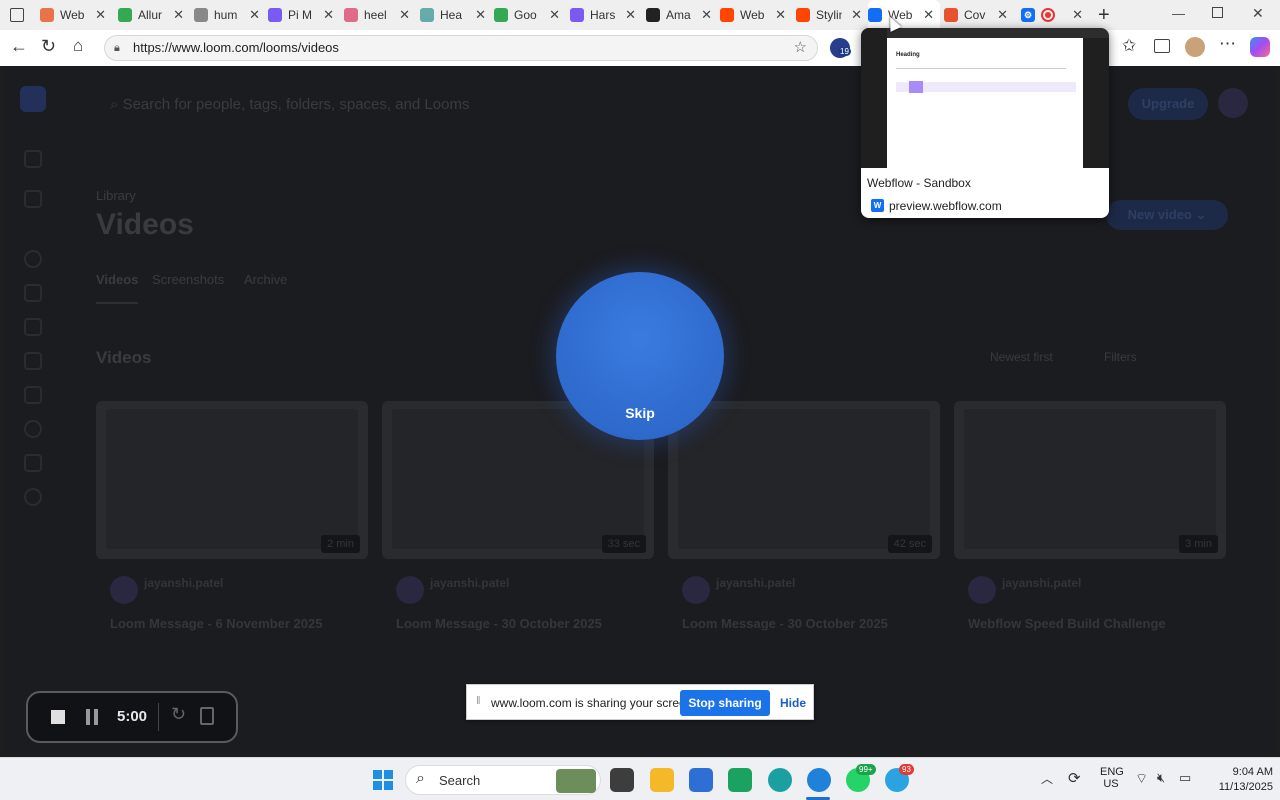 The height and width of the screenshot is (800, 1280). What do you see at coordinates (701, 780) in the screenshot?
I see `store-icon` at bounding box center [701, 780].